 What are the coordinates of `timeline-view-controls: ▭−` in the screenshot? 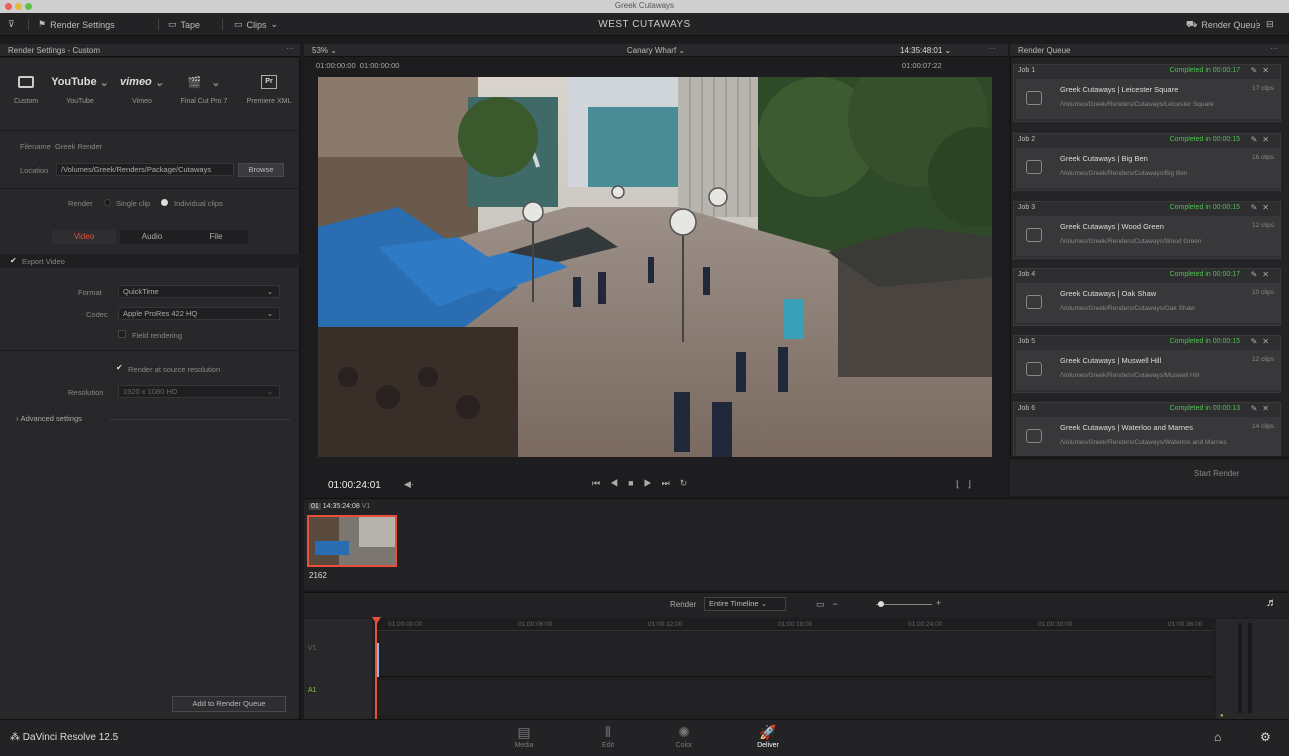 It's located at (831, 604).